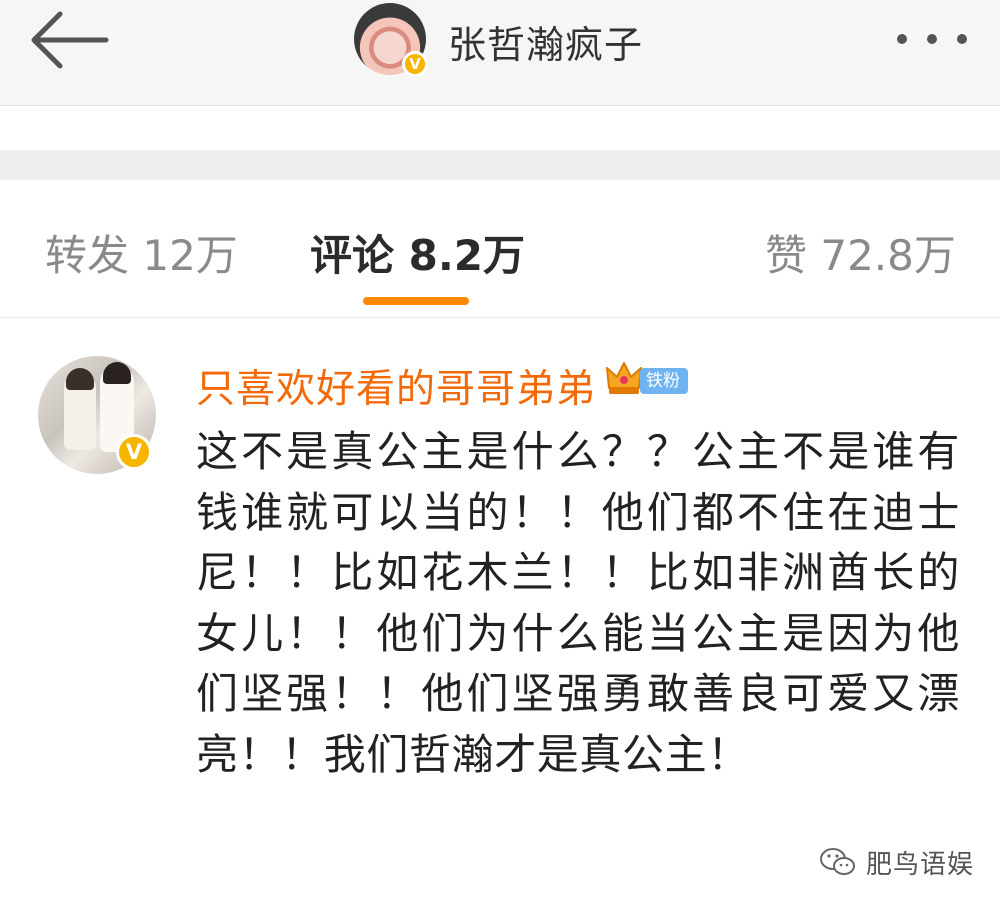 The image size is (1000, 905). Describe the element at coordinates (933, 40) in the screenshot. I see `more-dots-icon` at that location.